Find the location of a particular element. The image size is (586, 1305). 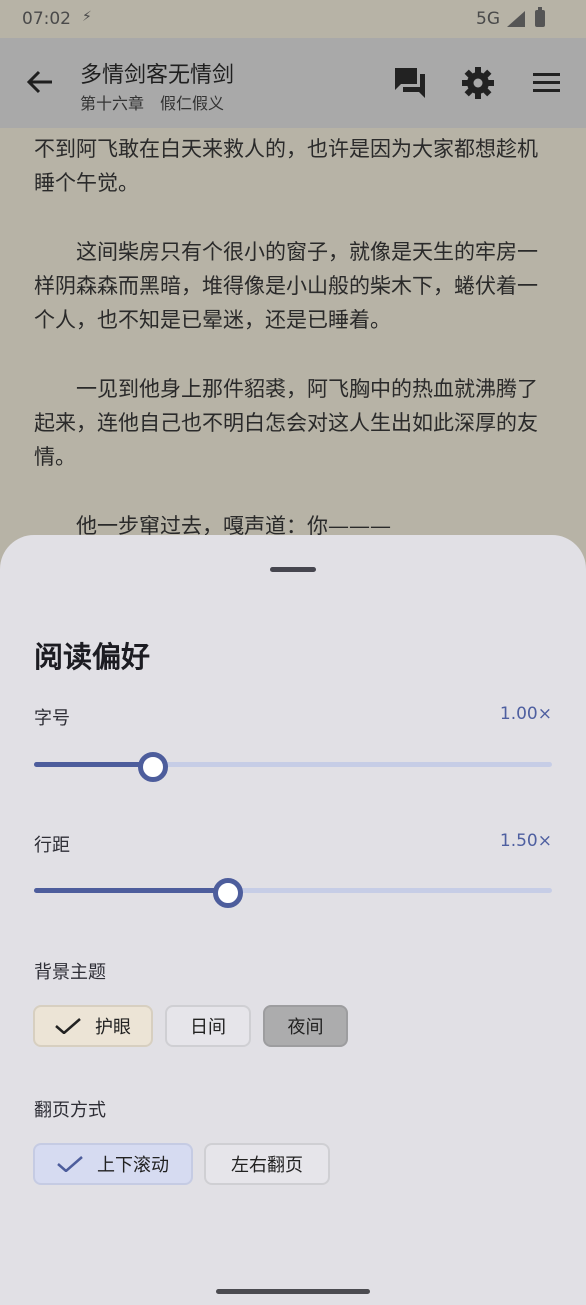

top-app-bar: 多情剑客无情剑 第十六章 假仁假义 is located at coordinates (293, 83).